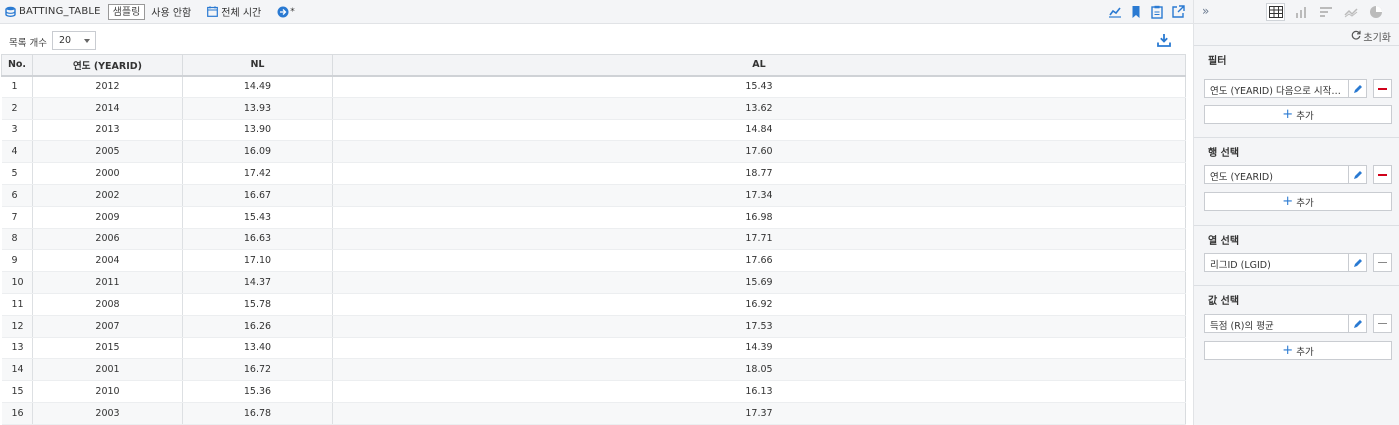 This screenshot has width=1399, height=425. I want to click on remove-value-button, so click(1382, 323).